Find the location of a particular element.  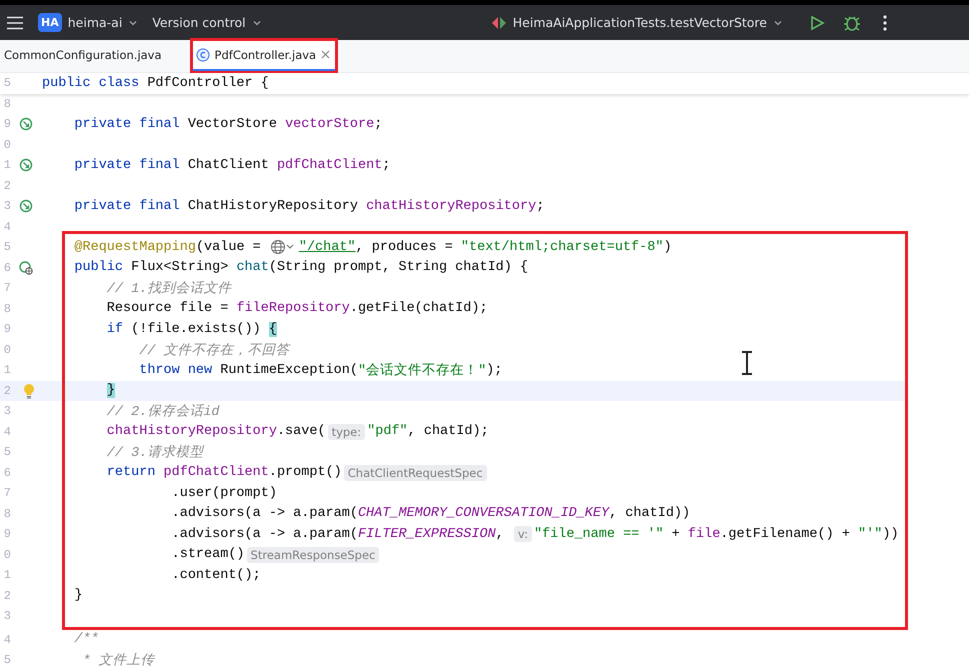

code-line: .stream() StreamResponseSpec is located at coordinates (212, 554).